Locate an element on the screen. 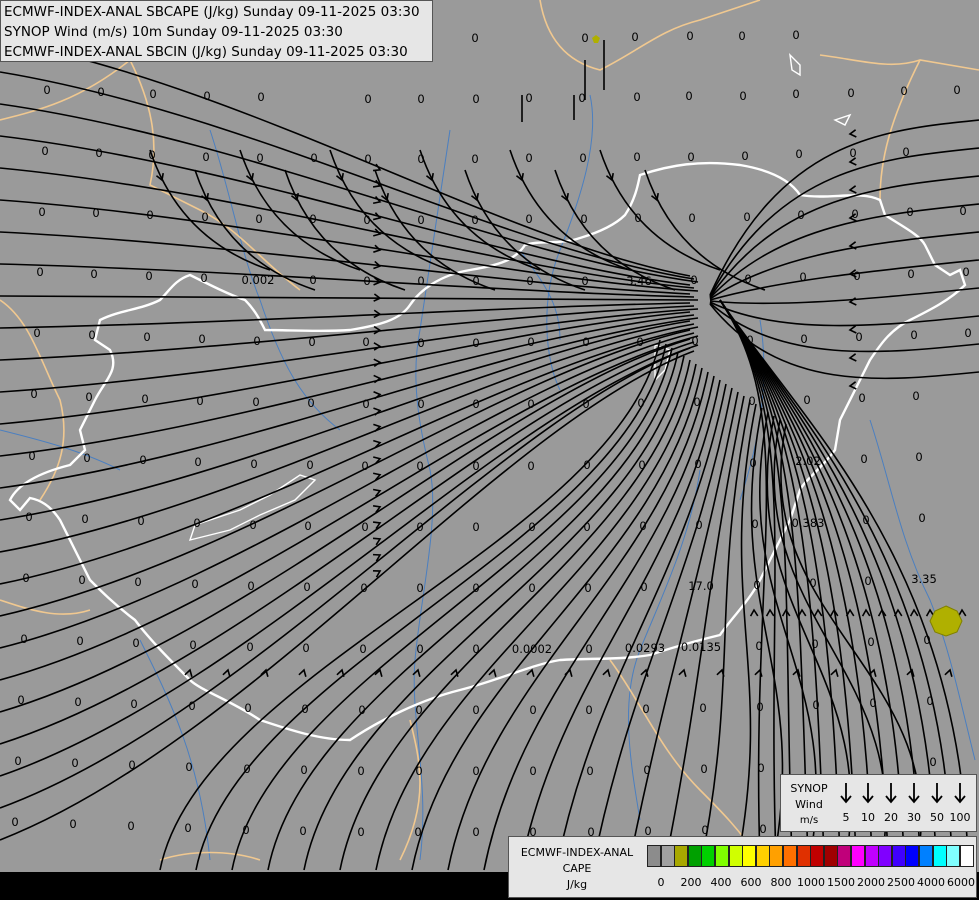 The image size is (979, 900). synop-wind-legend: SYNOP Wind m/s 5 10 20 30 50 100 is located at coordinates (878, 803).